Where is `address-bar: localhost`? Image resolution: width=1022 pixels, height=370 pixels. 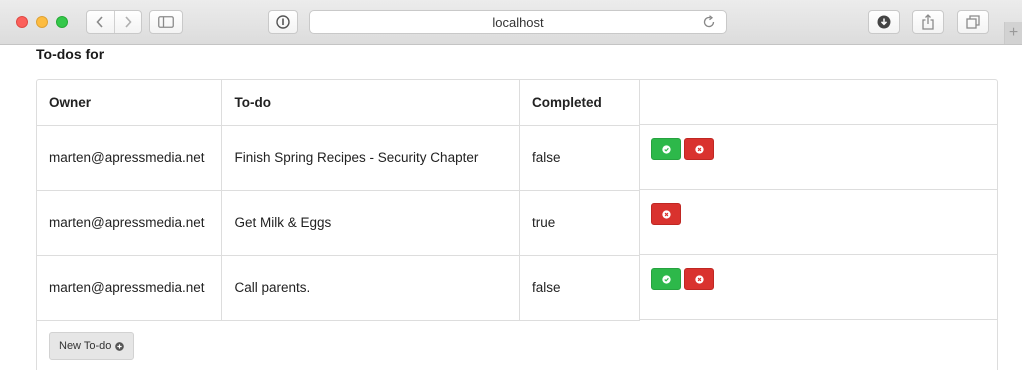
address-bar: localhost is located at coordinates (518, 22).